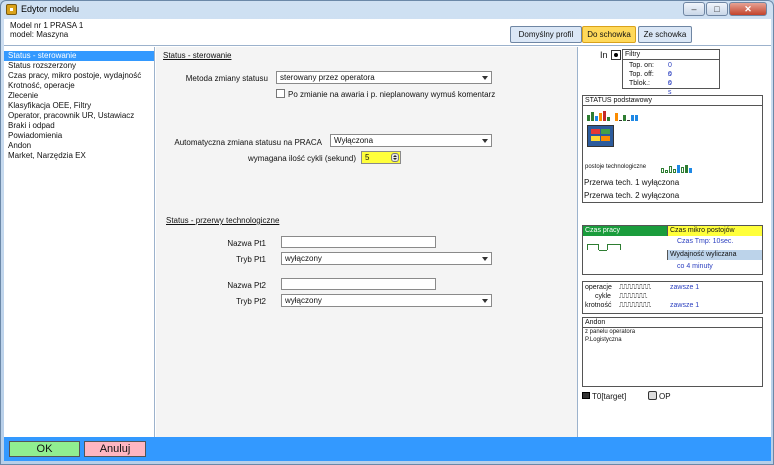 The height and width of the screenshot is (465, 774). Describe the element at coordinates (50, 9) in the screenshot. I see `window-title: Edytor modelu` at that location.